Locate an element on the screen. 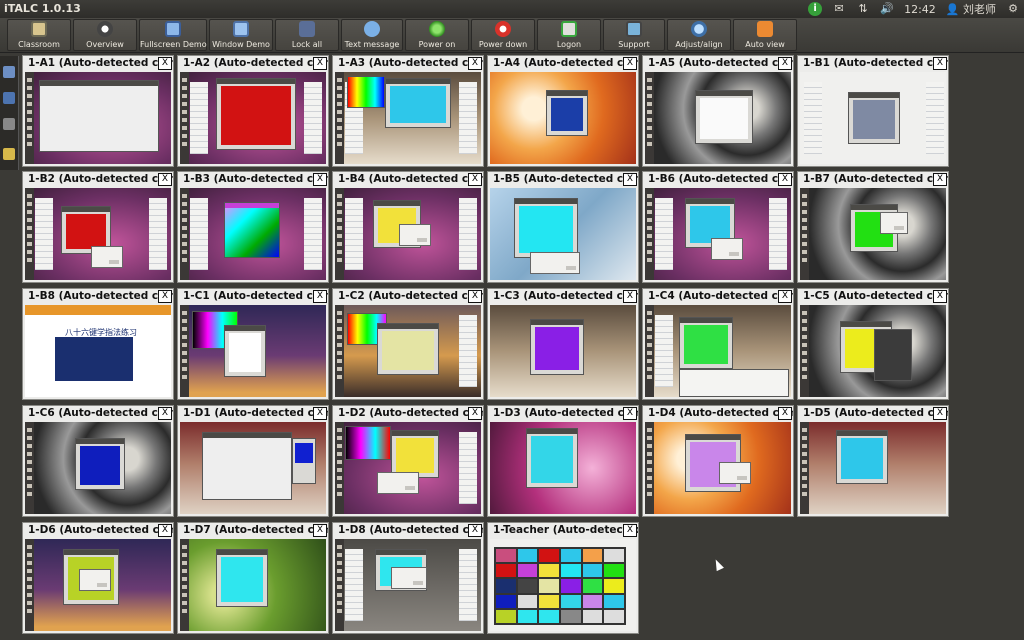 The image size is (1024, 640). client-tile-1-teacher: 1-Teacher (Auto-detected computer) X is located at coordinates (563, 578).